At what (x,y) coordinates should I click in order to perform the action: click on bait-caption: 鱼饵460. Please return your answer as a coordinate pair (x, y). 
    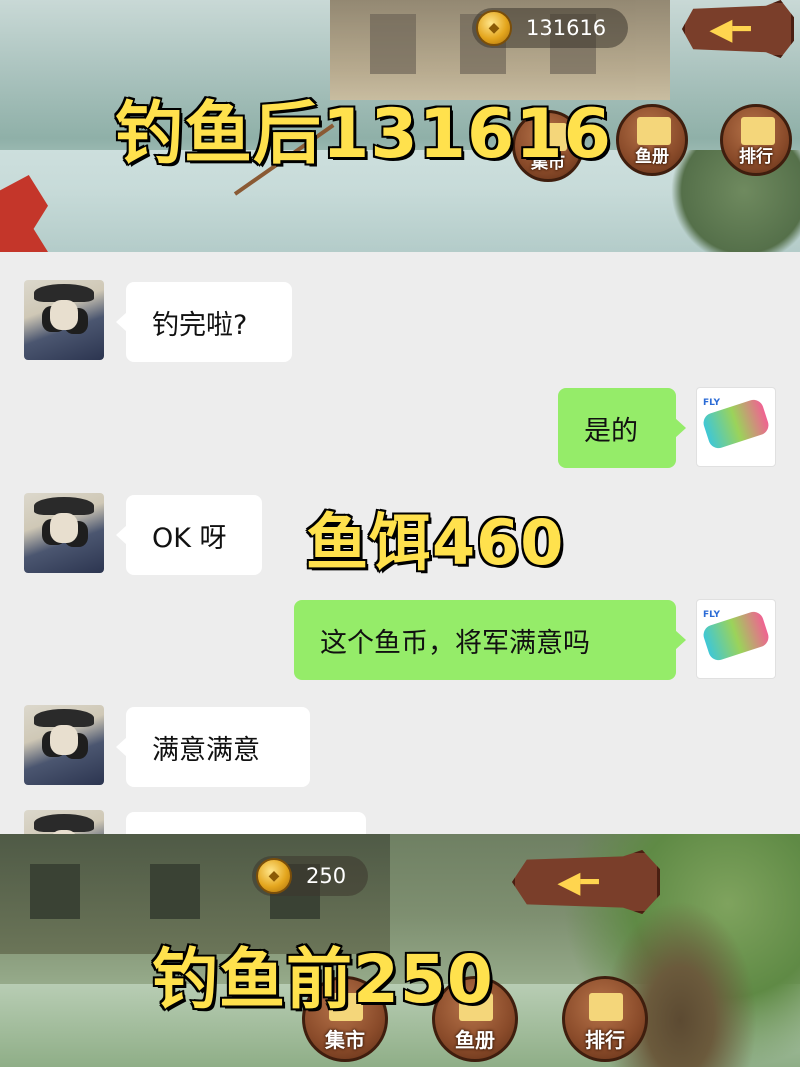
    Looking at the image, I should click on (434, 543).